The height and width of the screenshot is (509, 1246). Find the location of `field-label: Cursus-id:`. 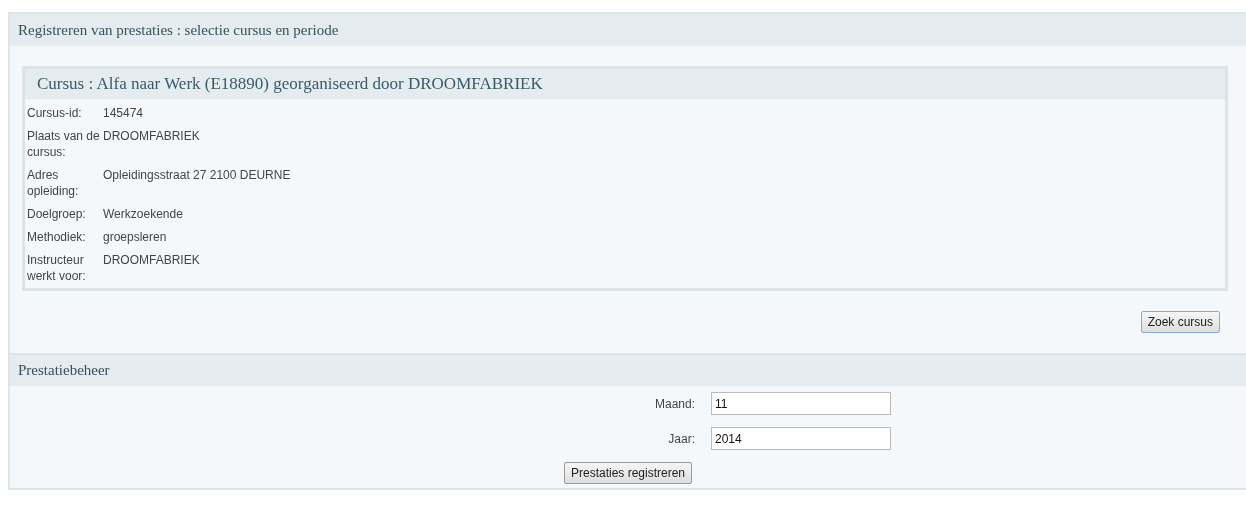

field-label: Cursus-id: is located at coordinates (55, 113).